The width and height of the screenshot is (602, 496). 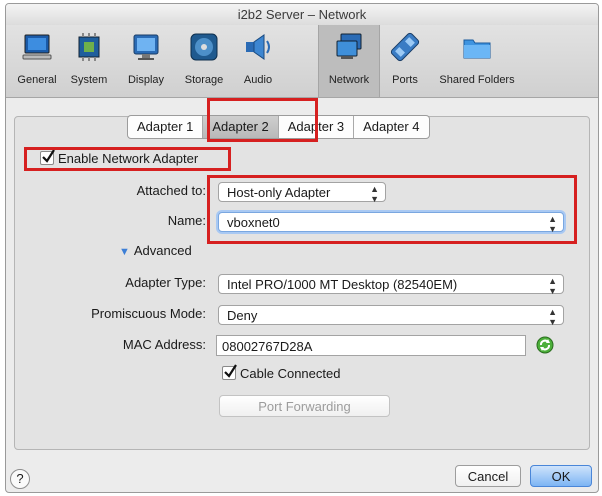 I want to click on network-icon, so click(x=349, y=47).